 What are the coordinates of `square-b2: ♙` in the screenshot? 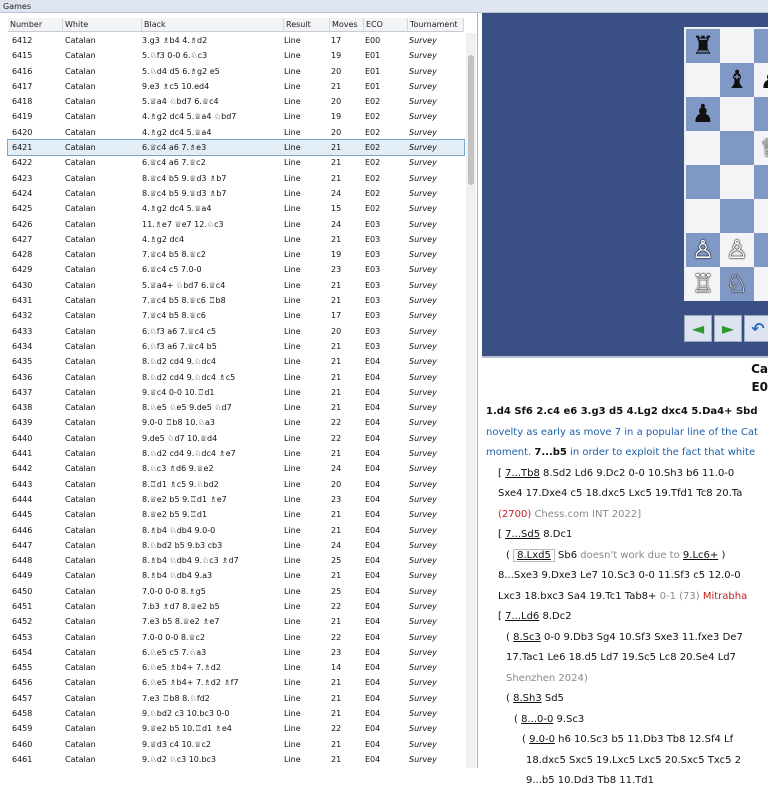 It's located at (737, 250).